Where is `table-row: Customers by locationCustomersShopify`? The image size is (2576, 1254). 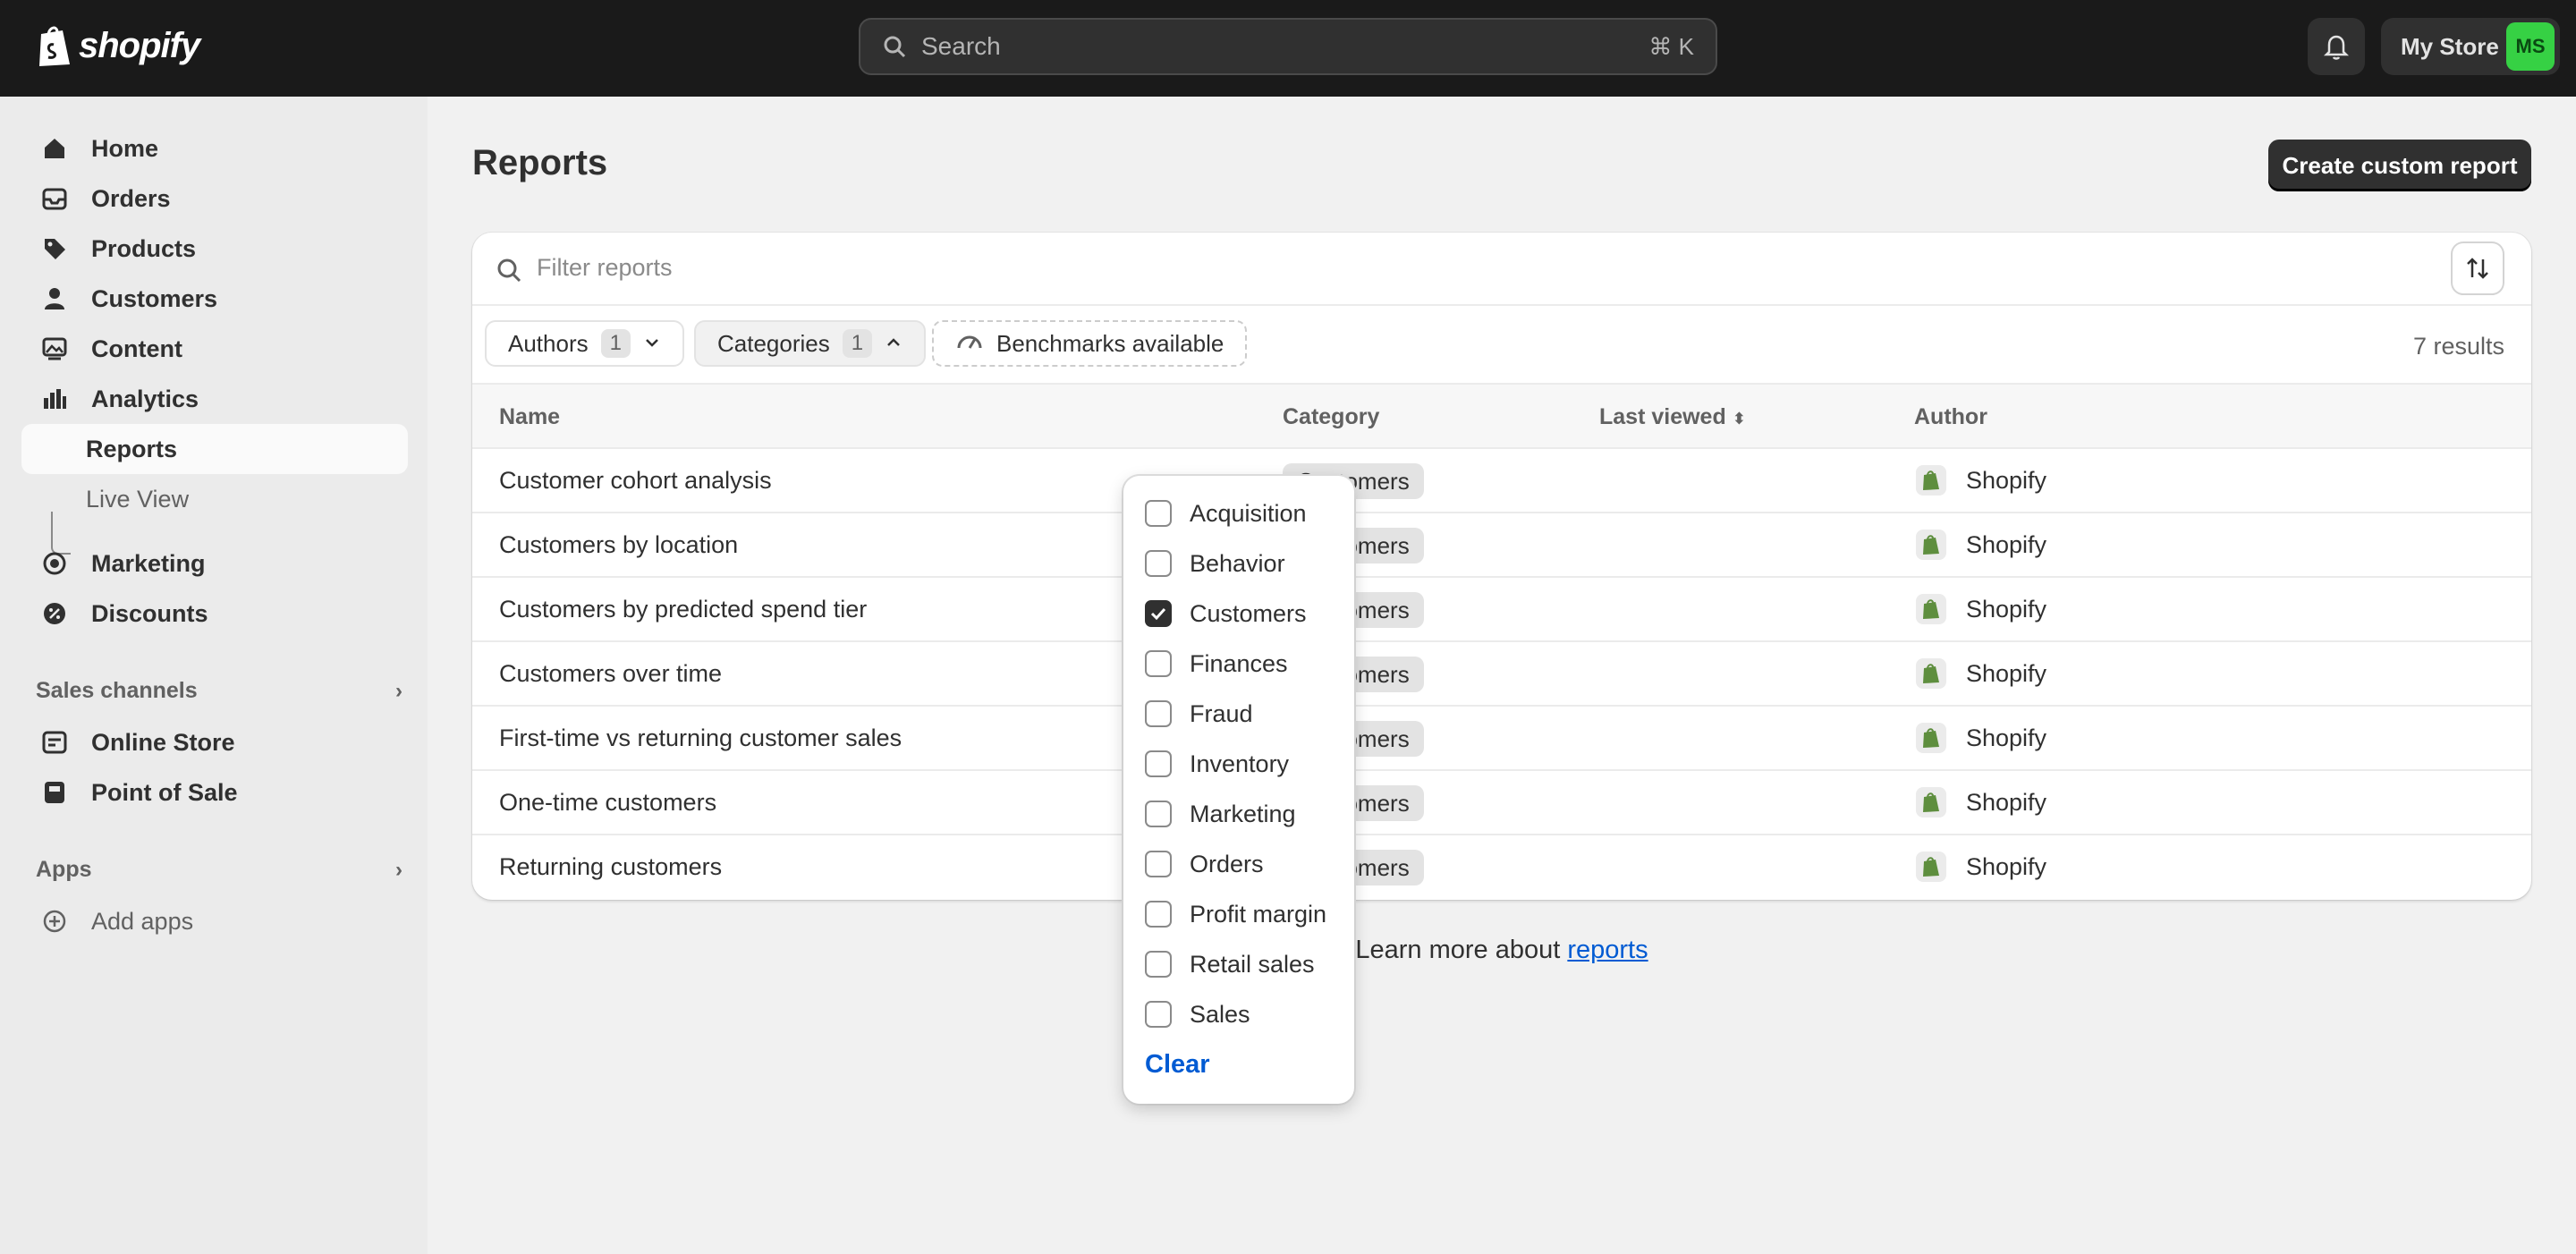
table-row: Customers by locationCustomersShopify is located at coordinates (1501, 545).